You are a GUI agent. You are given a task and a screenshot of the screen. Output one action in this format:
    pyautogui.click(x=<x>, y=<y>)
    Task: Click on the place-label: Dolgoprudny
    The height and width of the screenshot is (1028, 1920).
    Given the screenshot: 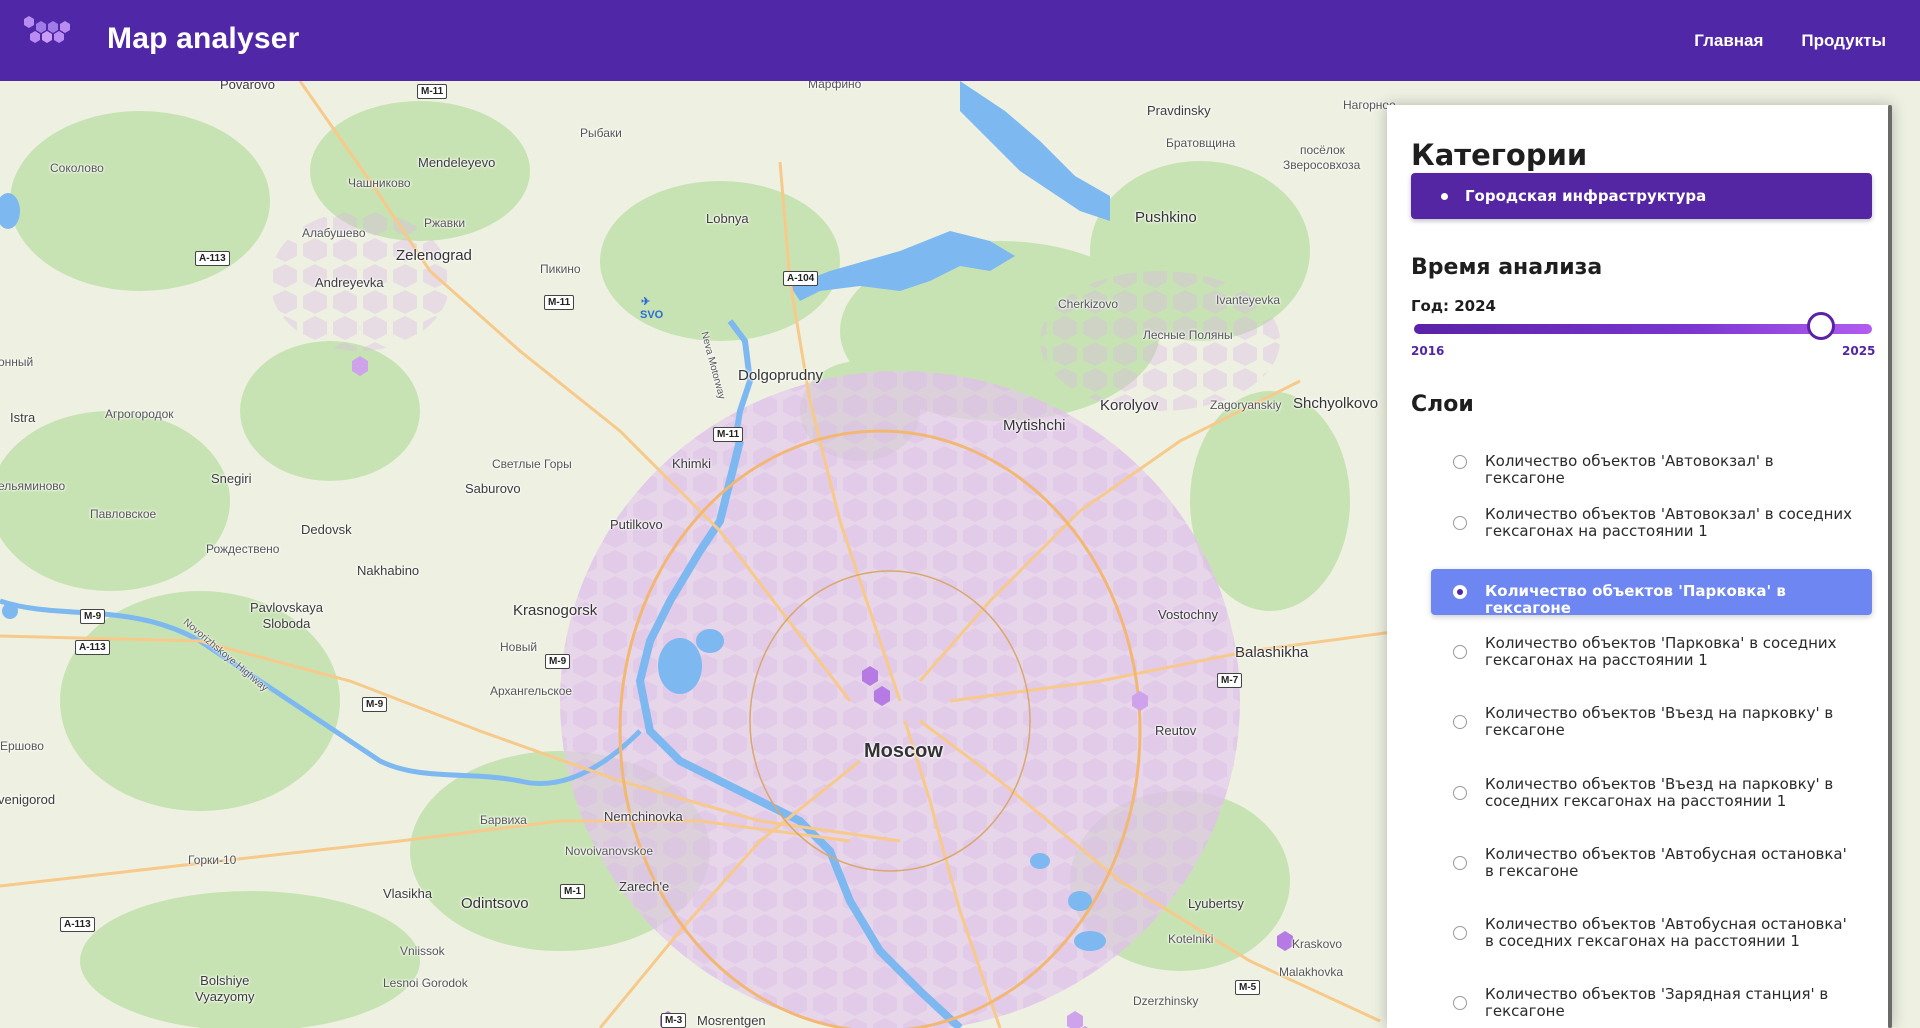 What is the action you would take?
    pyautogui.click(x=781, y=375)
    